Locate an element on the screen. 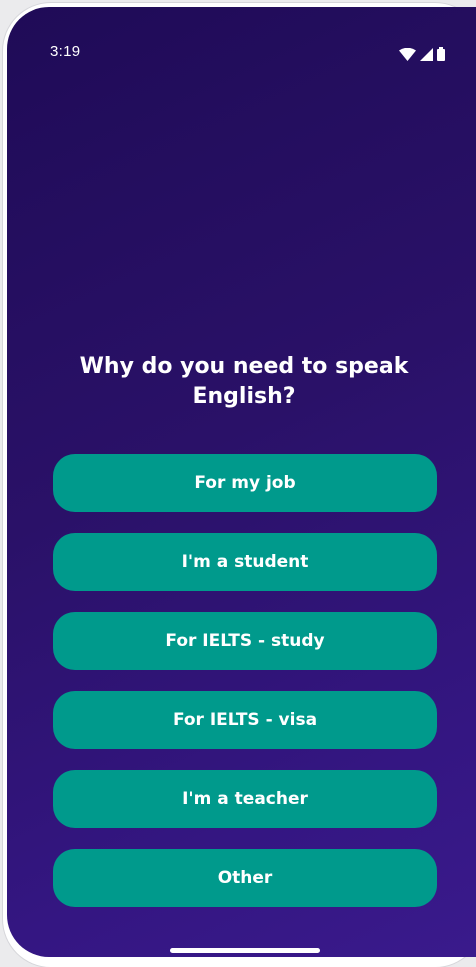 This screenshot has width=476, height=967. option-for-my-job-button: For my job is located at coordinates (245, 483).